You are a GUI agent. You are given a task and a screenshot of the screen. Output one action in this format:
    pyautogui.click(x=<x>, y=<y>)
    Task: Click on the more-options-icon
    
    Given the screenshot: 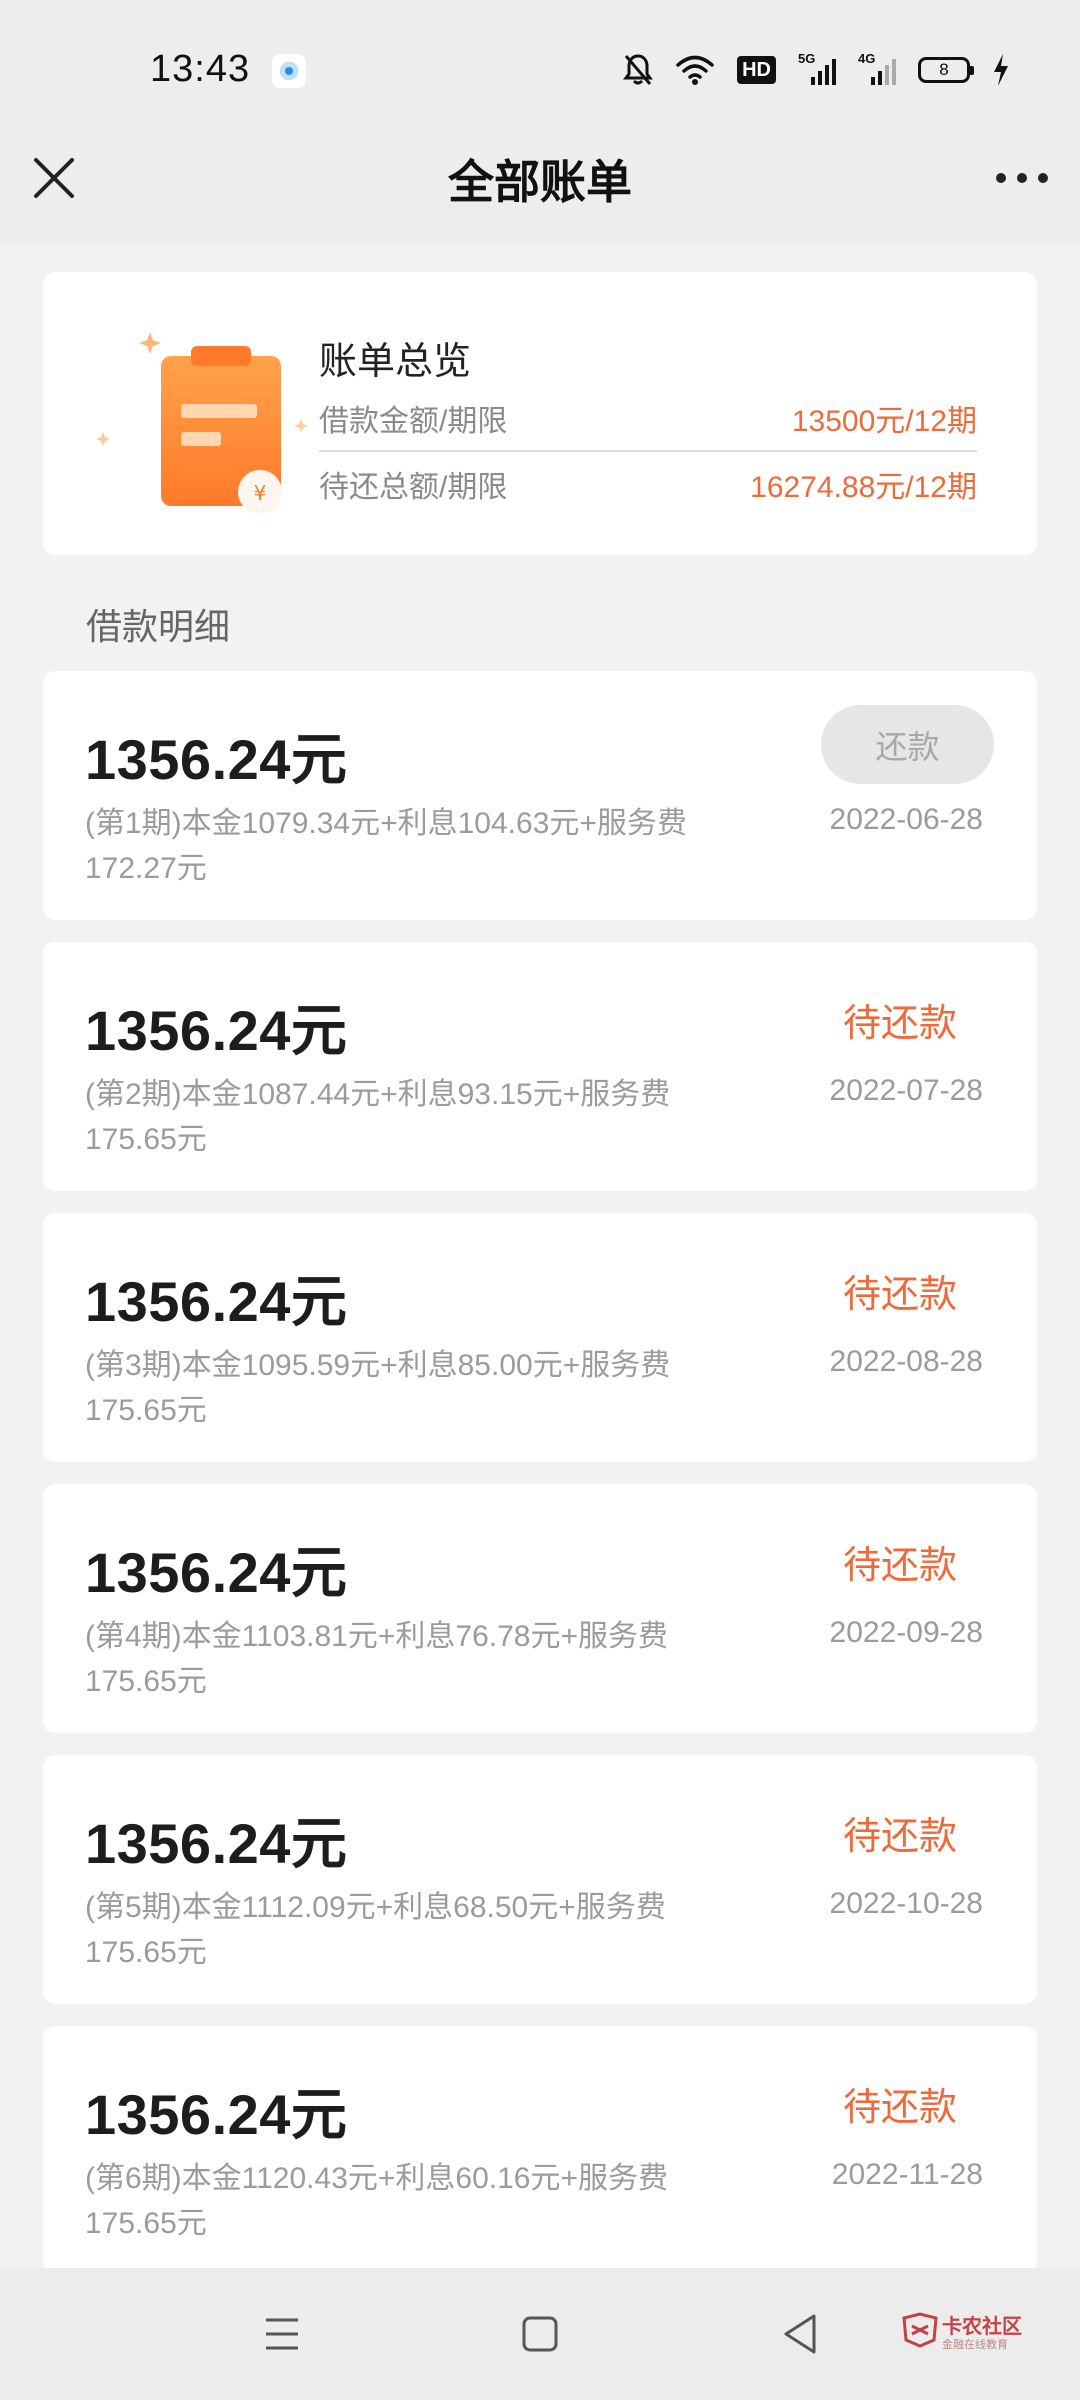 What is the action you would take?
    pyautogui.click(x=1022, y=178)
    